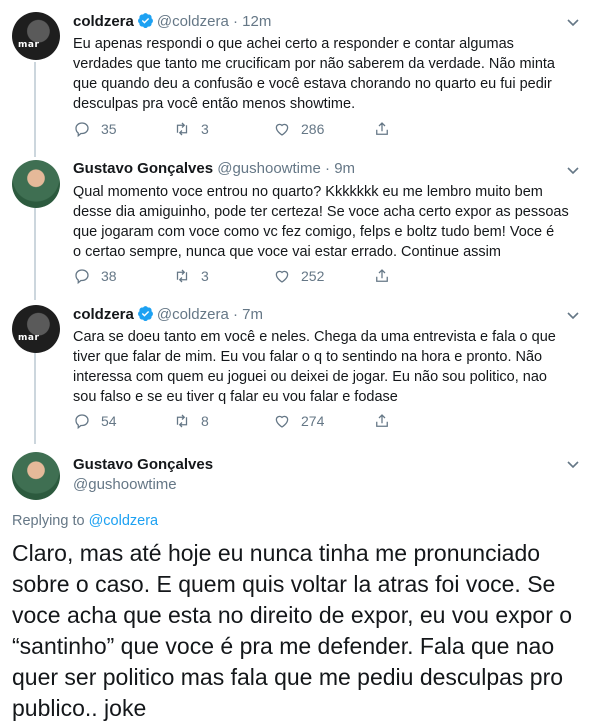 The image size is (595, 726). What do you see at coordinates (109, 276) in the screenshot?
I see `reply-count: 38` at bounding box center [109, 276].